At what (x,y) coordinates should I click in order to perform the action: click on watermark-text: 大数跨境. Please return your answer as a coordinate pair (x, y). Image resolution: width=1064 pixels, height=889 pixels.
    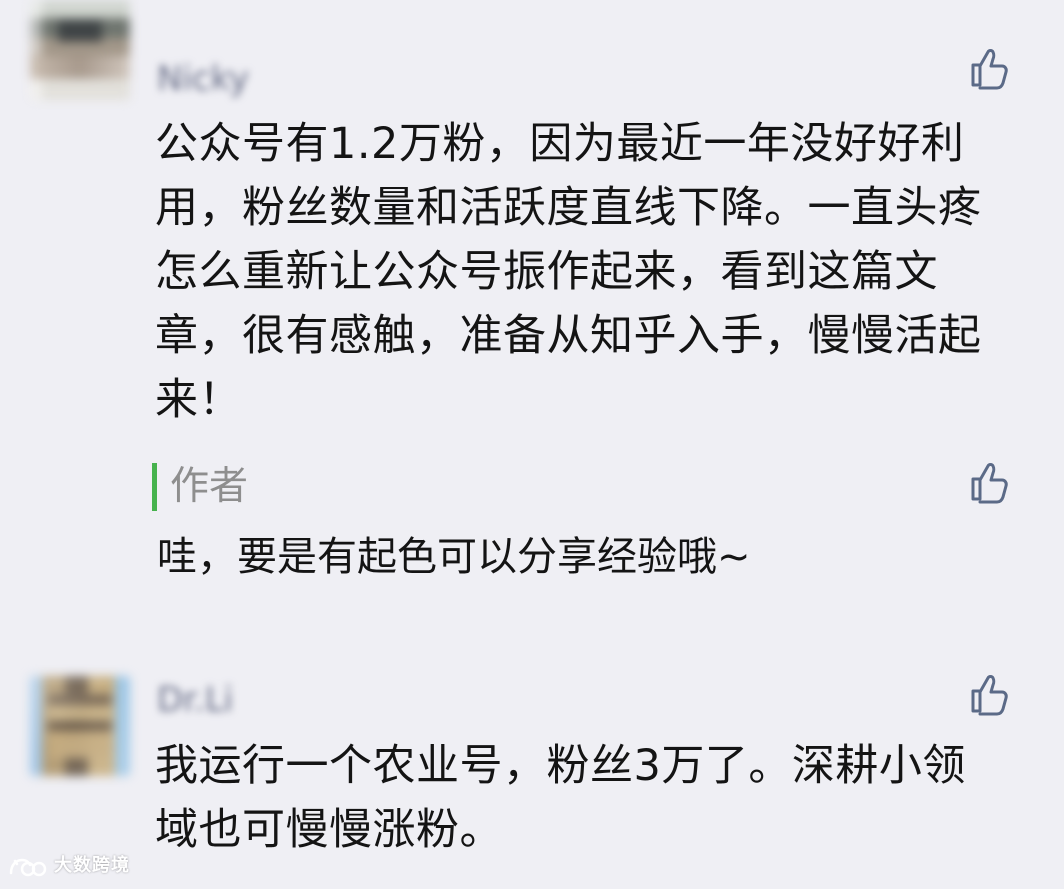
    Looking at the image, I should click on (92, 865).